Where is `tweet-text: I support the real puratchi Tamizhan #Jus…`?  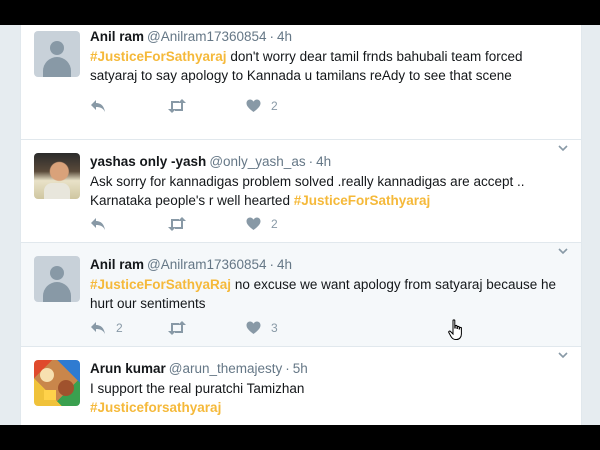
tweet-text: I support the real puratchi Tamizhan #Jus… is located at coordinates (328, 398).